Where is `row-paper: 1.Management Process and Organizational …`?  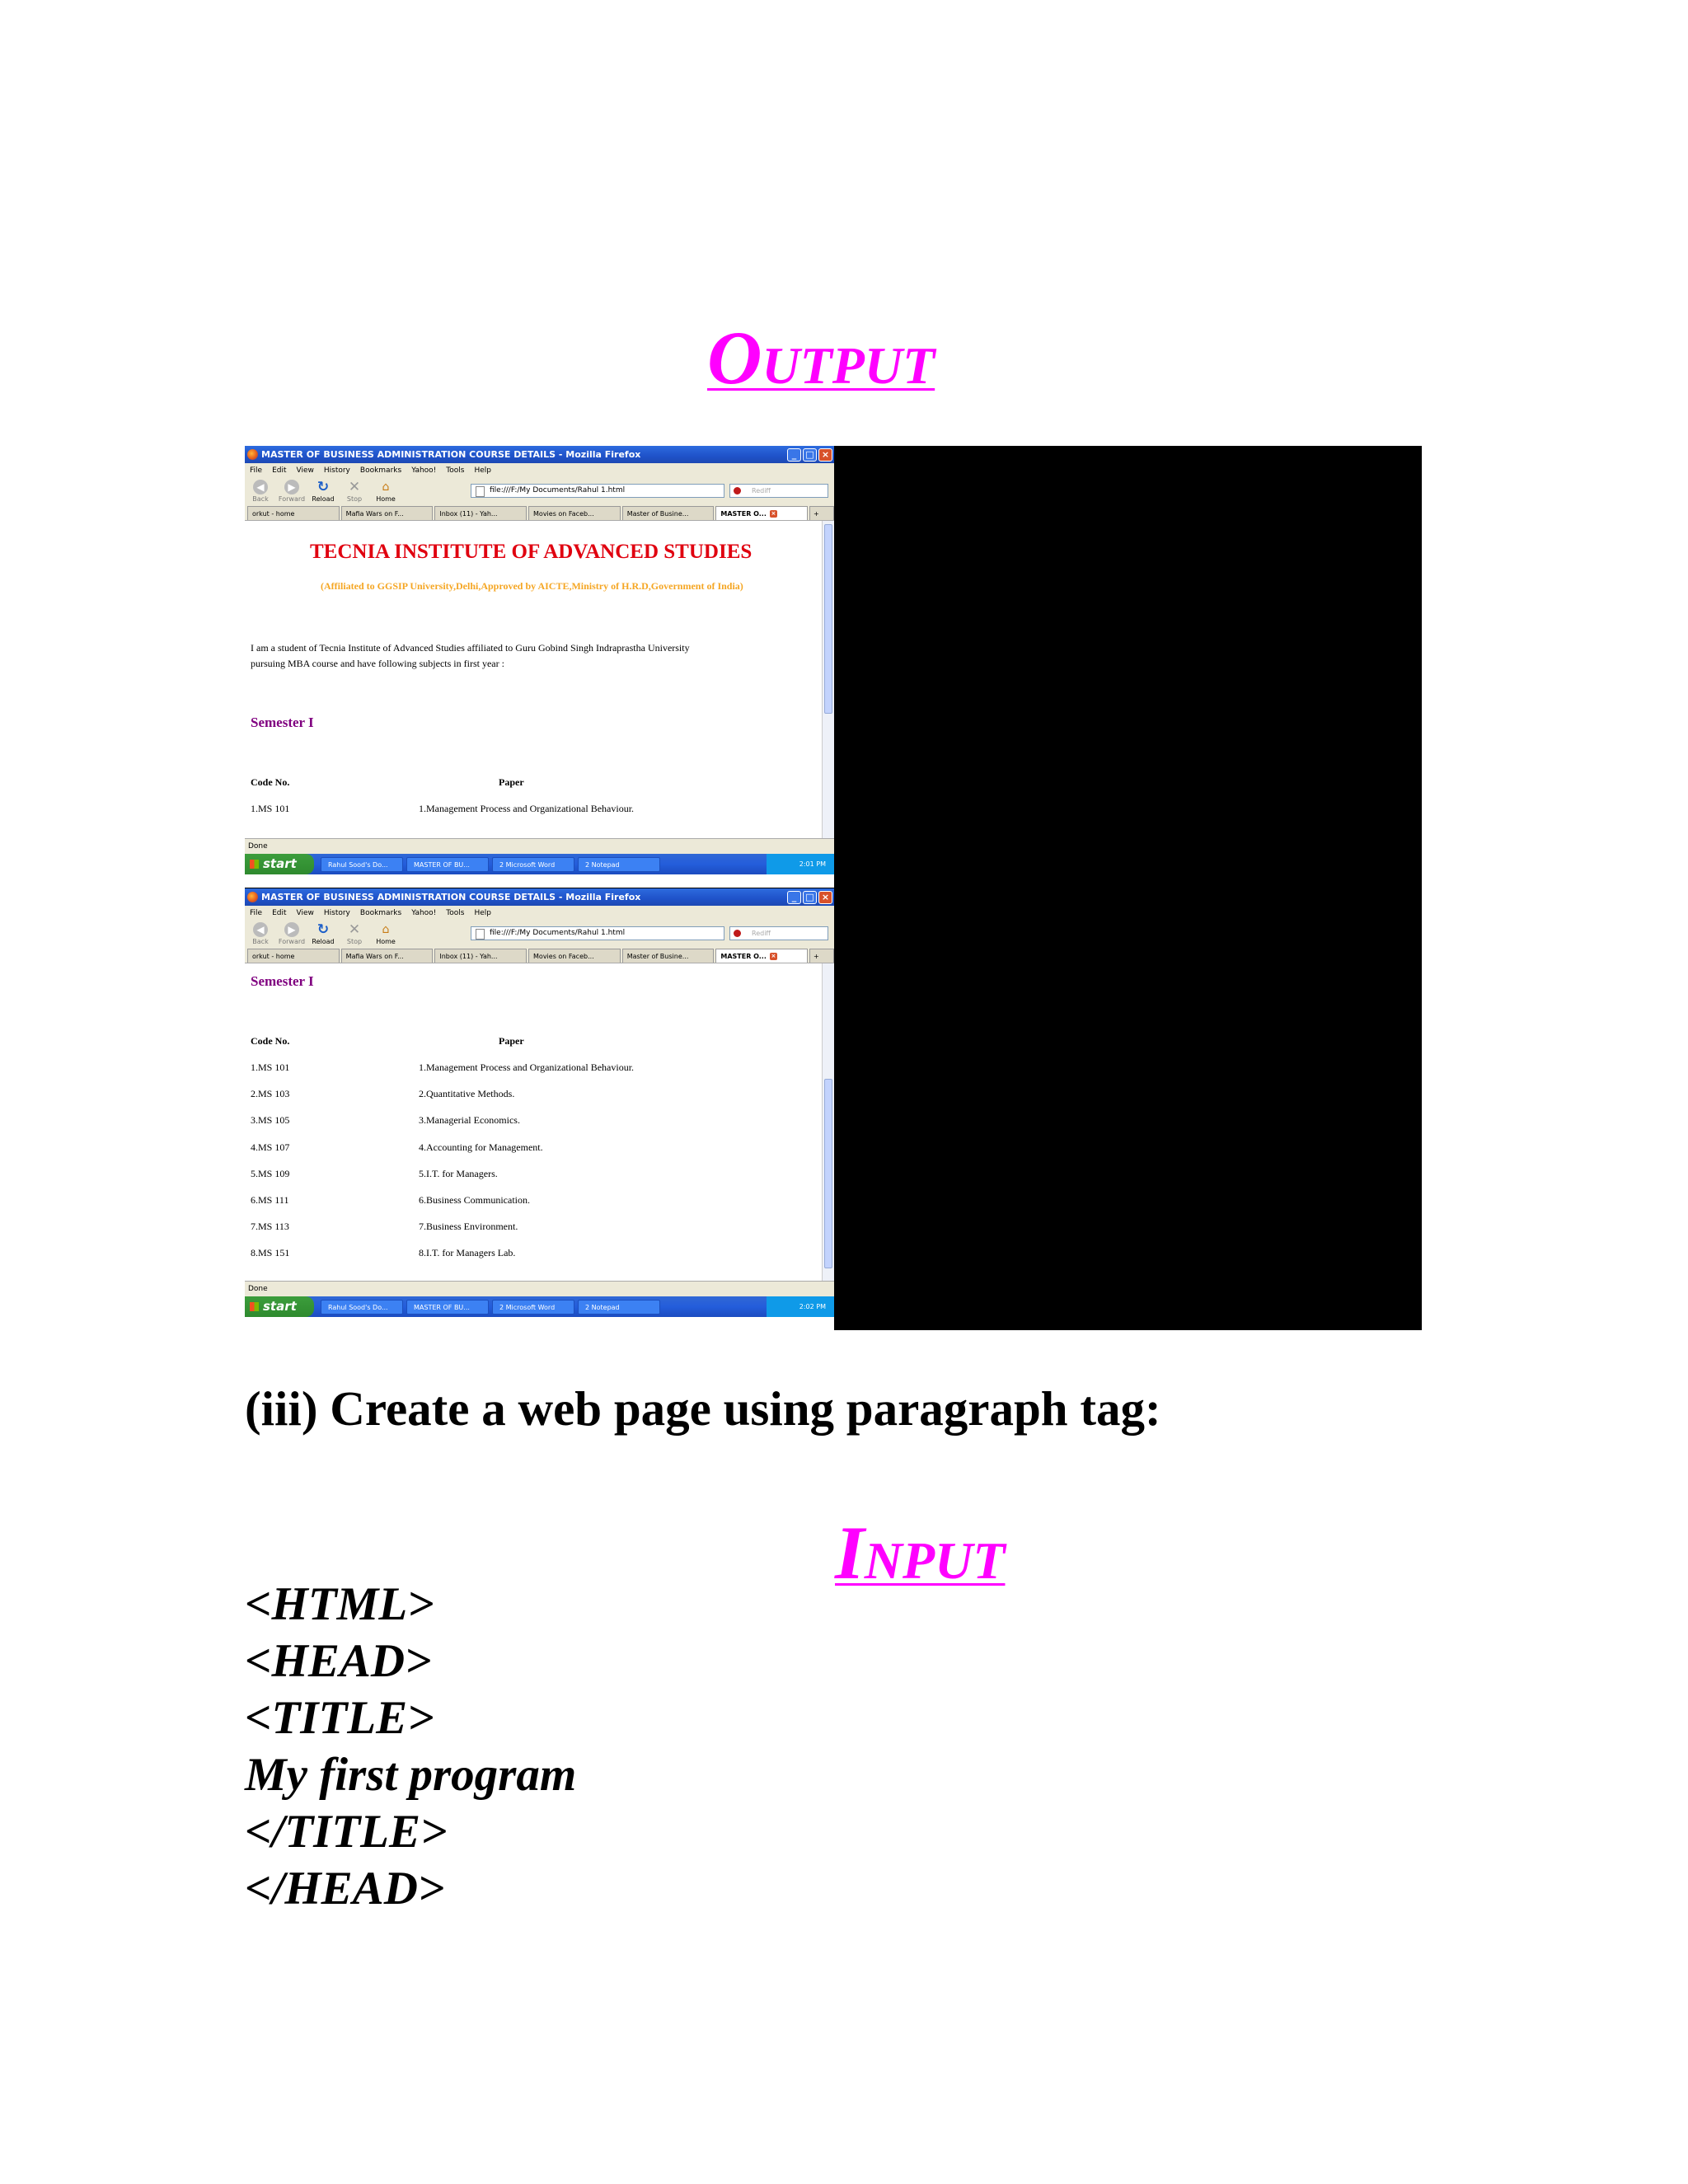
row-paper: 1.Management Process and Organizational … is located at coordinates (527, 808).